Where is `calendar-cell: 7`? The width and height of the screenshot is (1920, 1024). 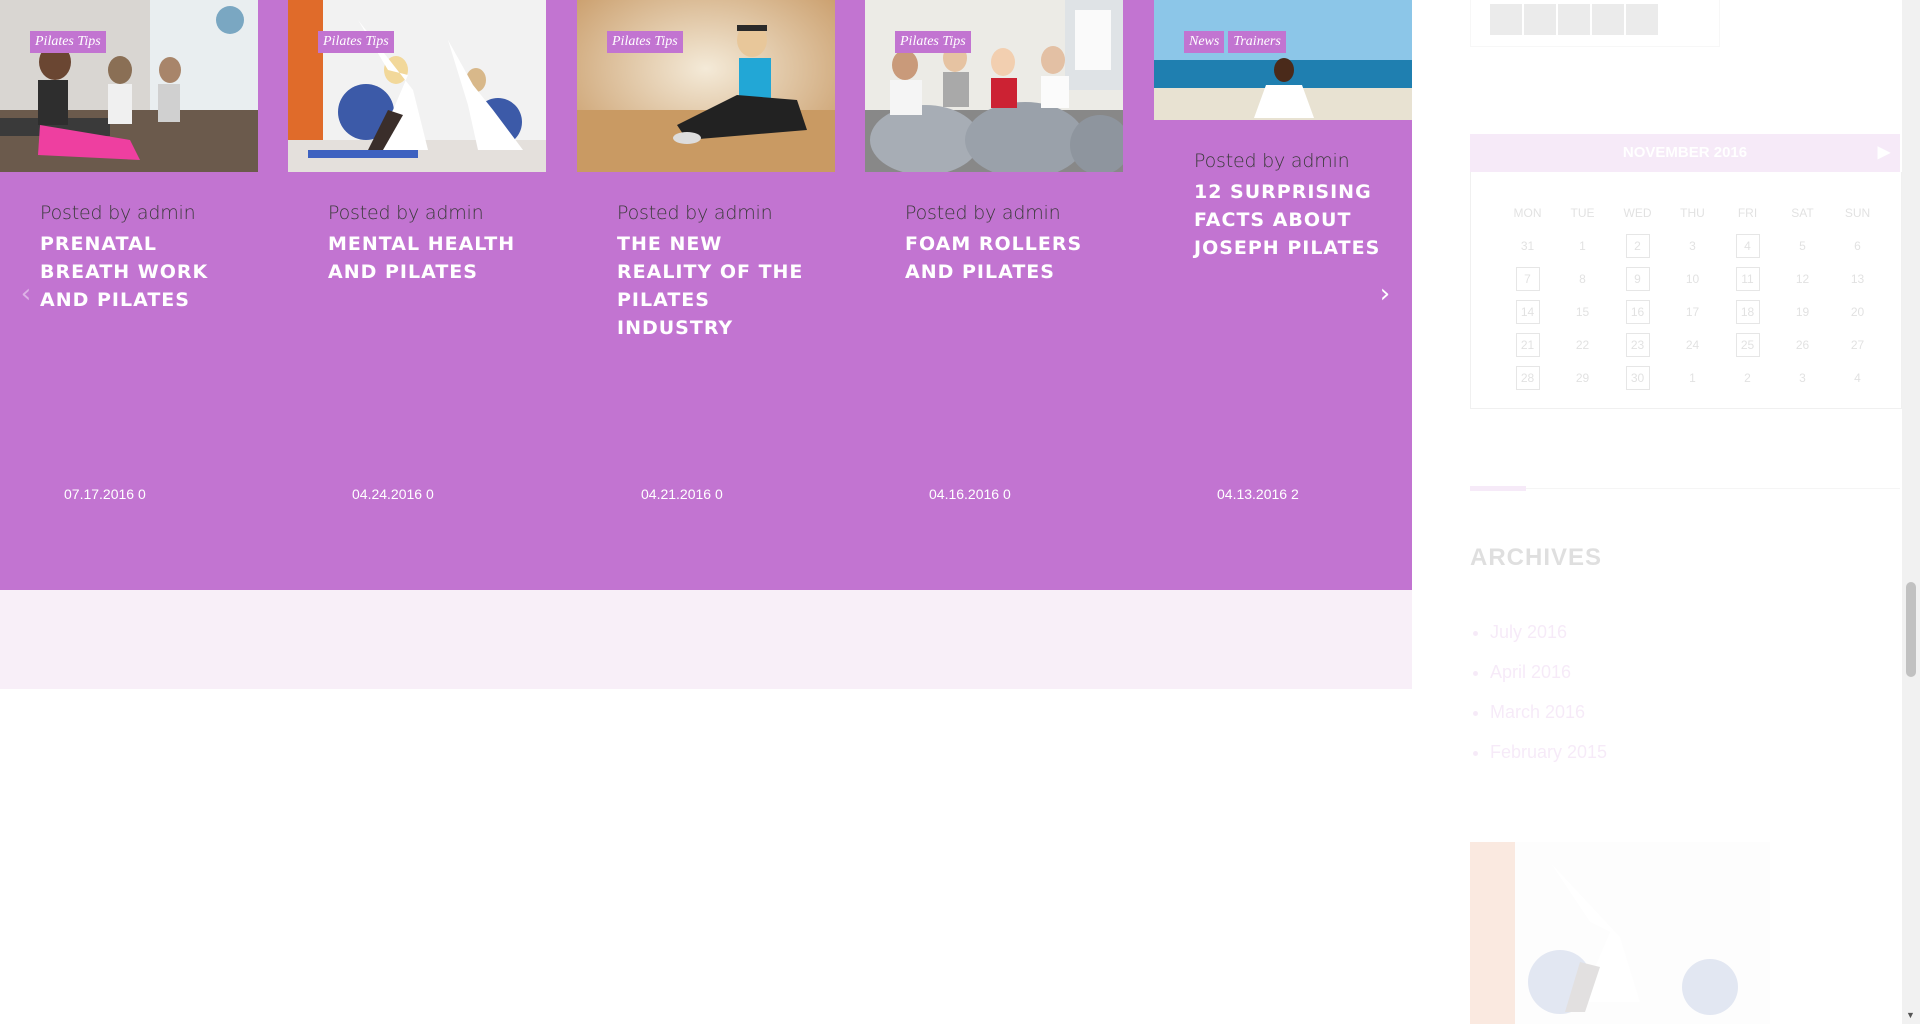 calendar-cell: 7 is located at coordinates (1527, 278).